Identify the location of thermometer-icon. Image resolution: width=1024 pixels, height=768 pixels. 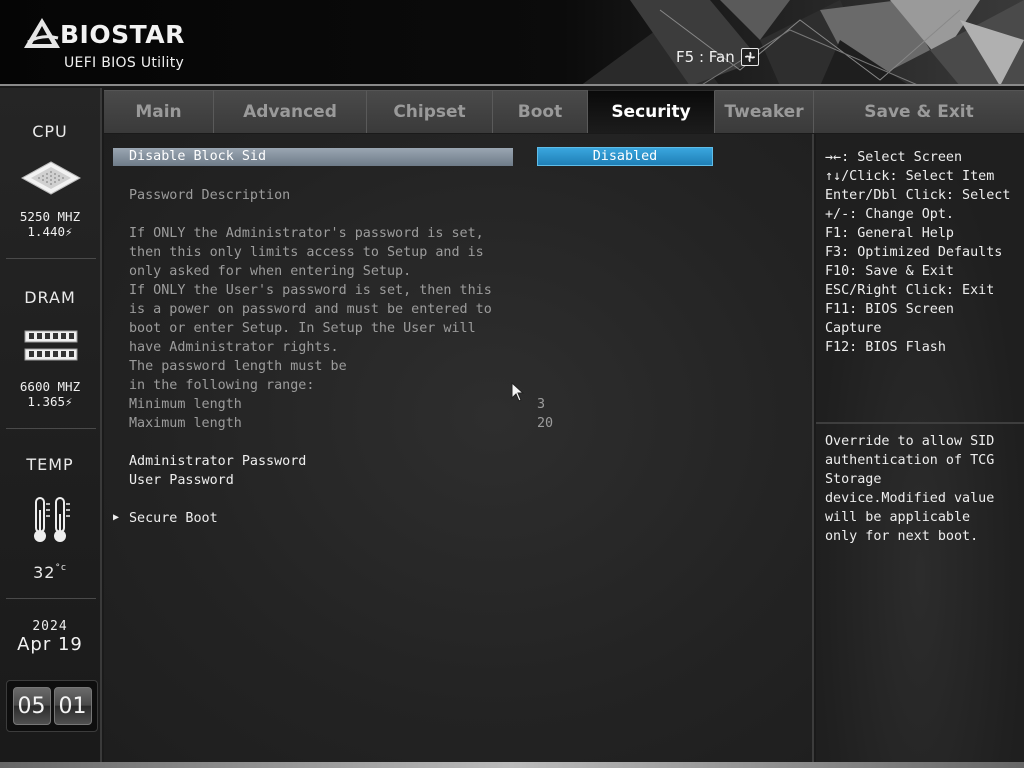
(52, 519).